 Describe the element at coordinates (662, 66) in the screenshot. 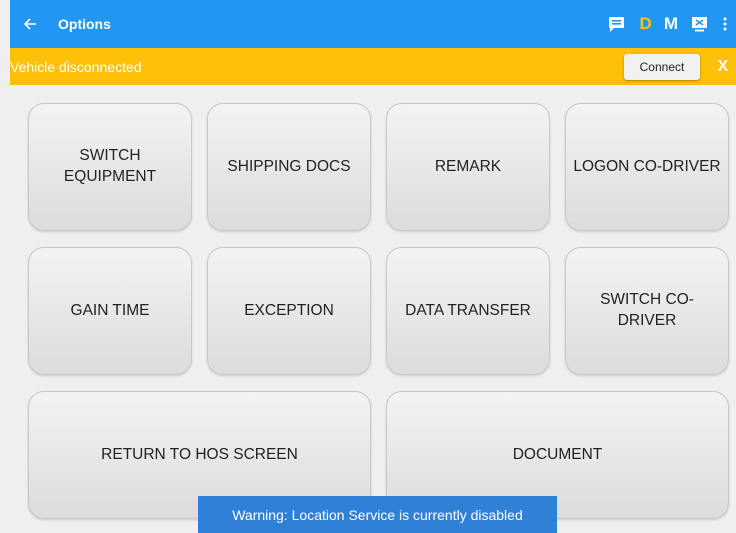

I see `connect-button: Connect` at that location.